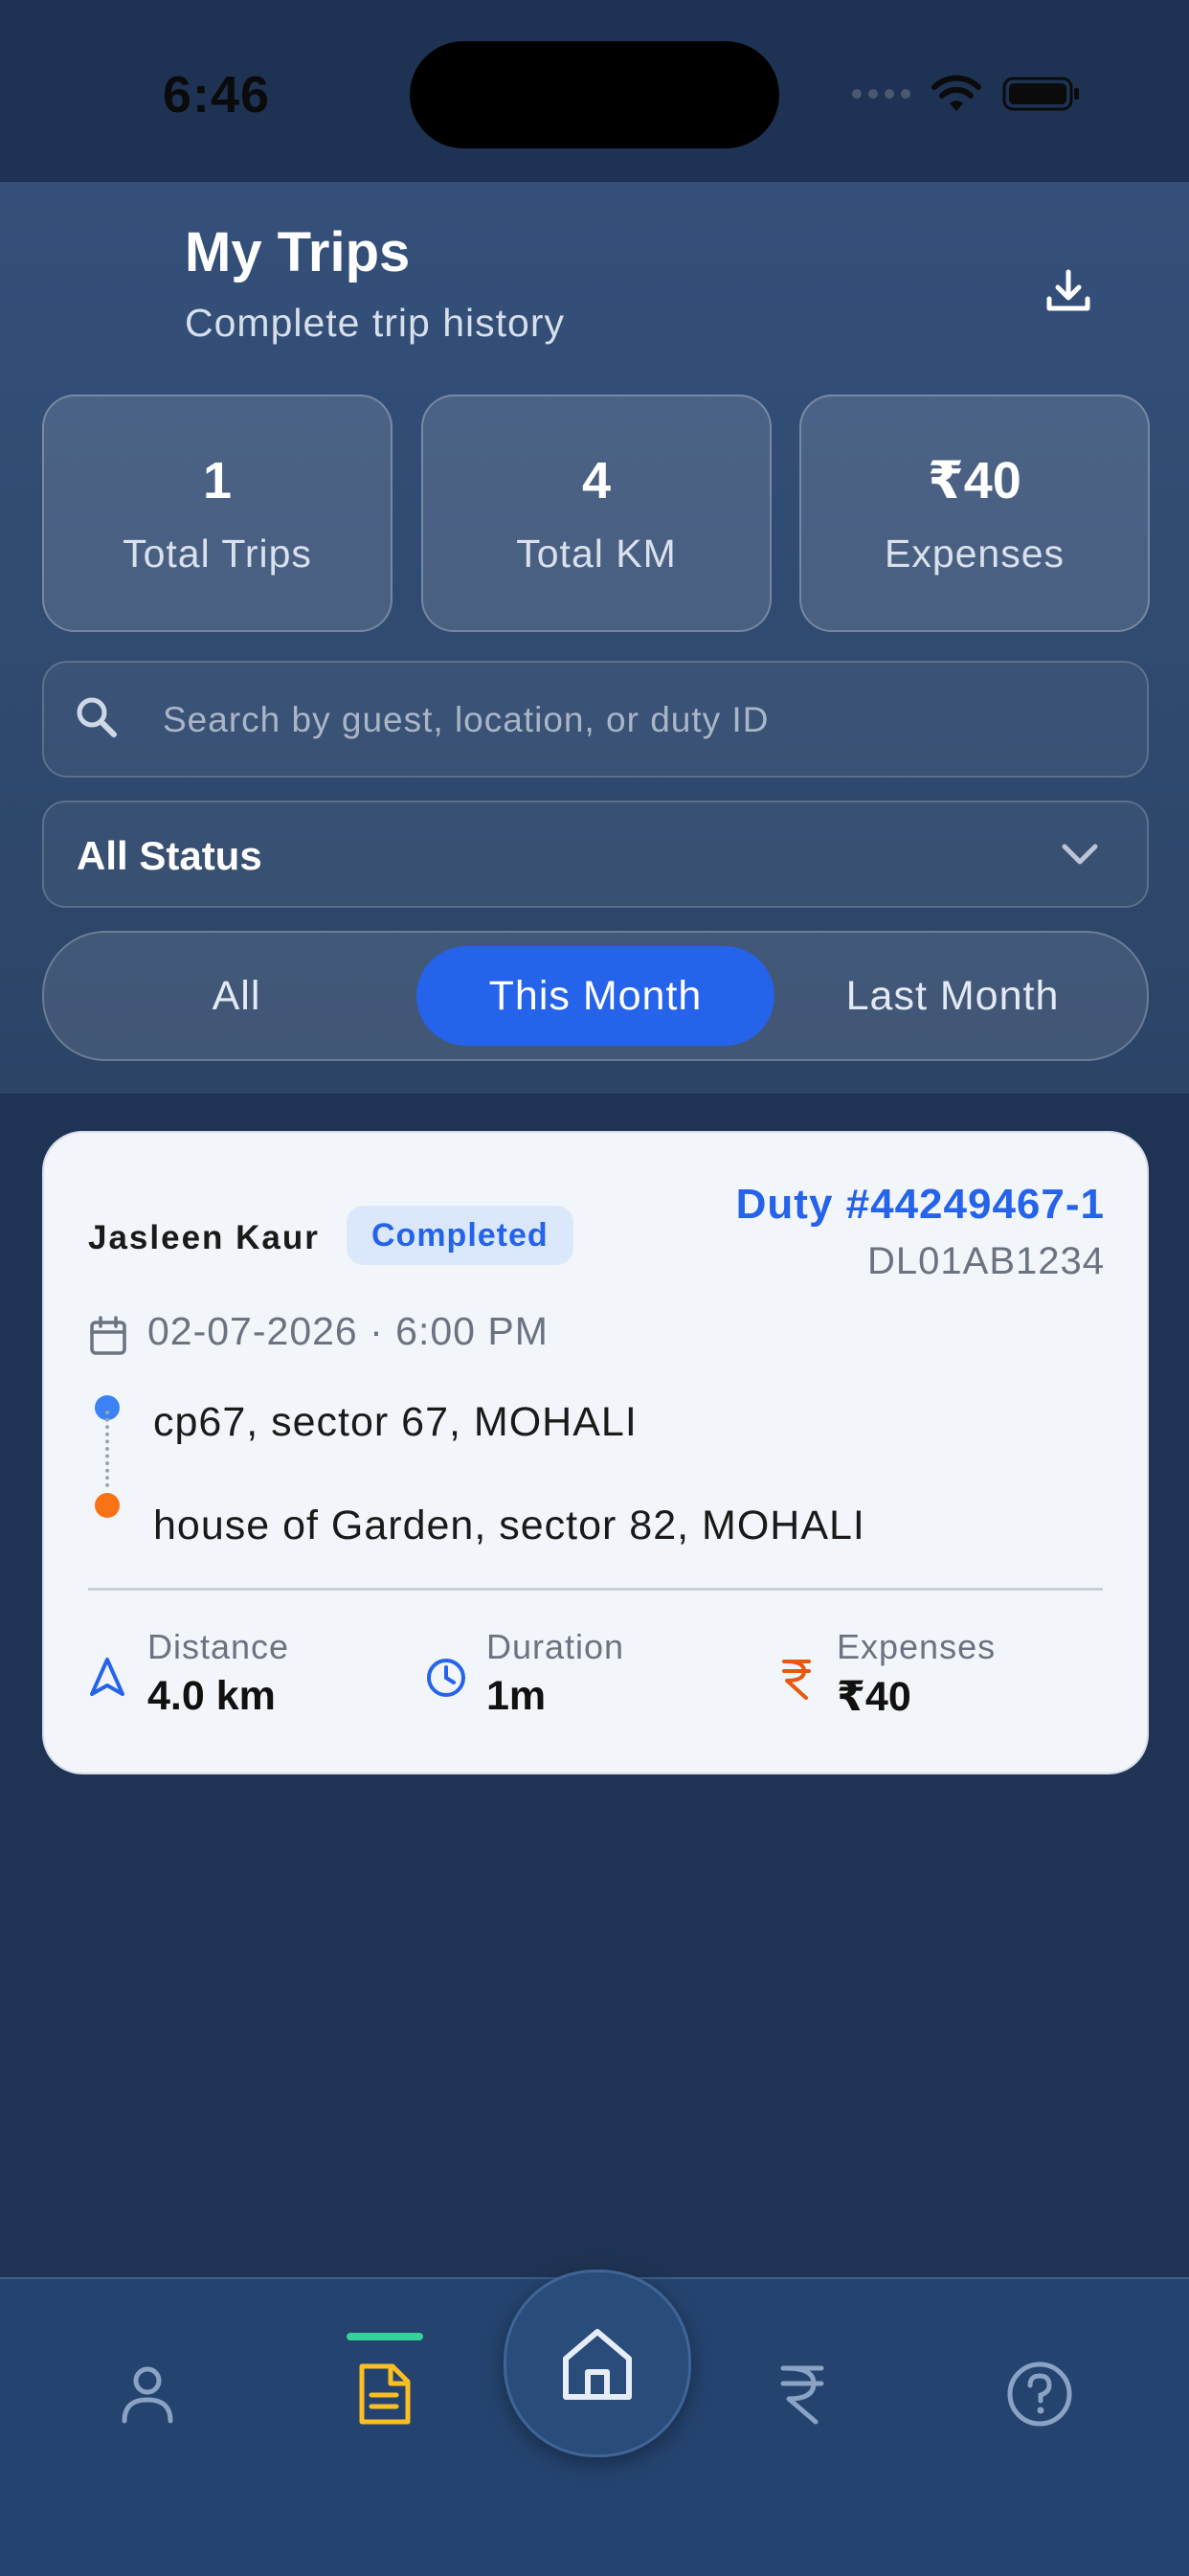  What do you see at coordinates (509, 1525) in the screenshot?
I see `drop-location: house of Garden, sector 82, MOHALI` at bounding box center [509, 1525].